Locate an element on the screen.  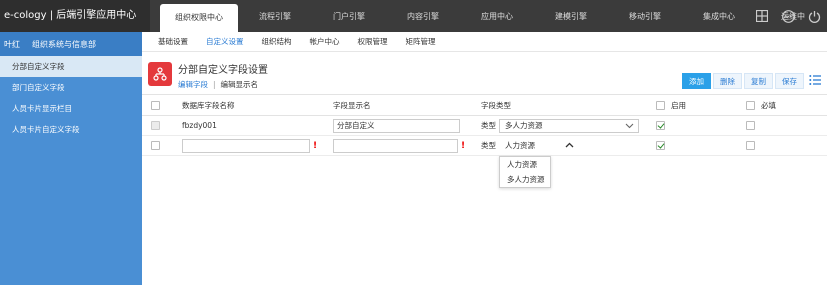
top-tab-workflow: 流程引擎 is located at coordinates (275, 16).